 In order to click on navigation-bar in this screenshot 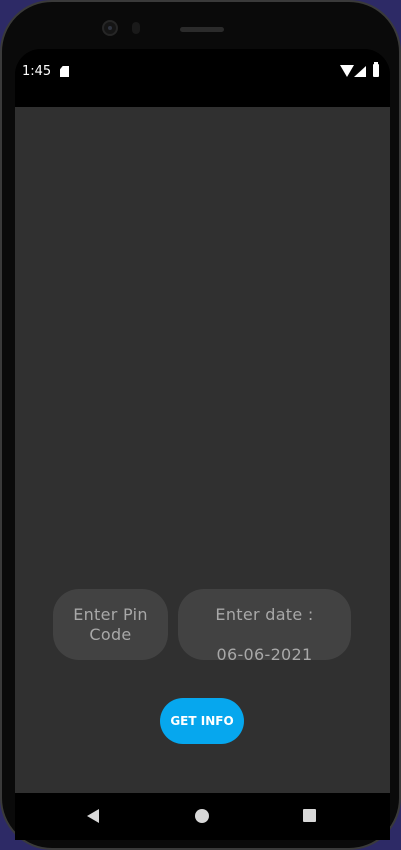, I will do `click(202, 816)`.